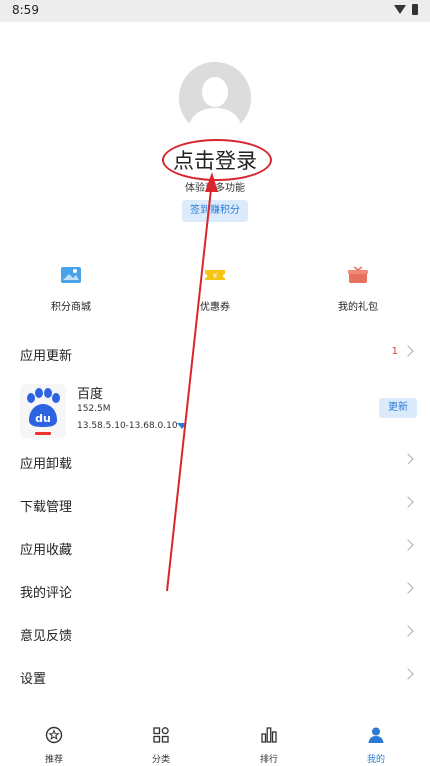  Describe the element at coordinates (33, 679) in the screenshot. I see `settings-label: 设置` at that location.